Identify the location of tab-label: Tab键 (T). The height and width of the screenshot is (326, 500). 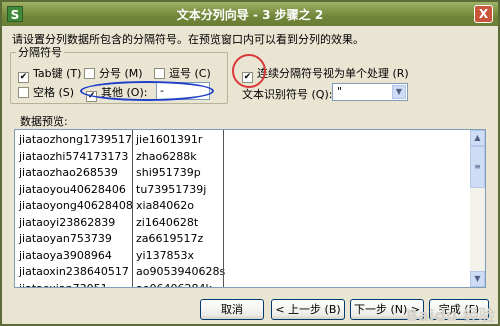
(57, 73).